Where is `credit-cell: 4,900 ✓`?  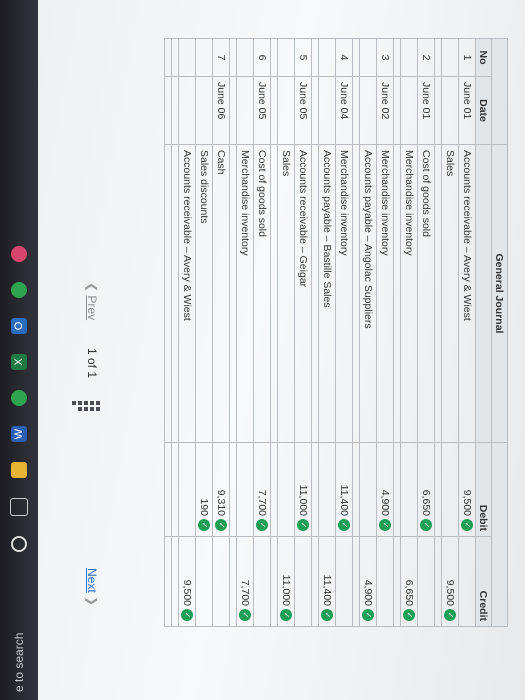 credit-cell: 4,900 ✓ is located at coordinates (368, 581).